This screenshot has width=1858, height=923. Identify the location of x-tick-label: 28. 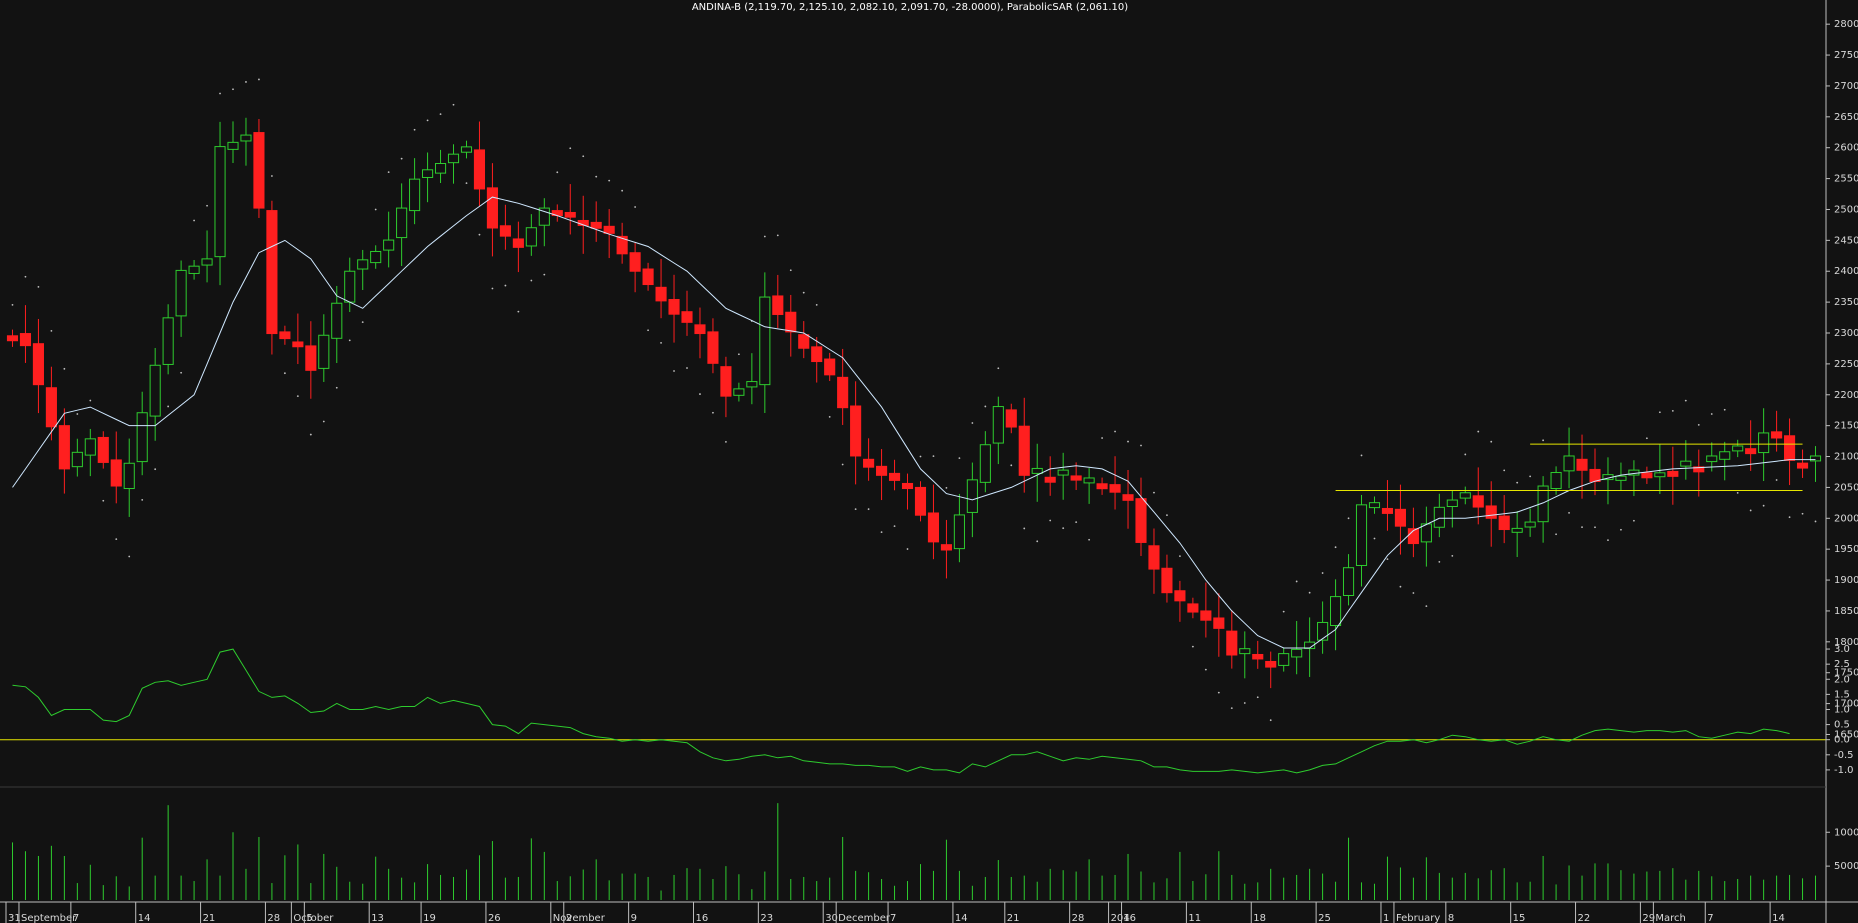
(1078, 918).